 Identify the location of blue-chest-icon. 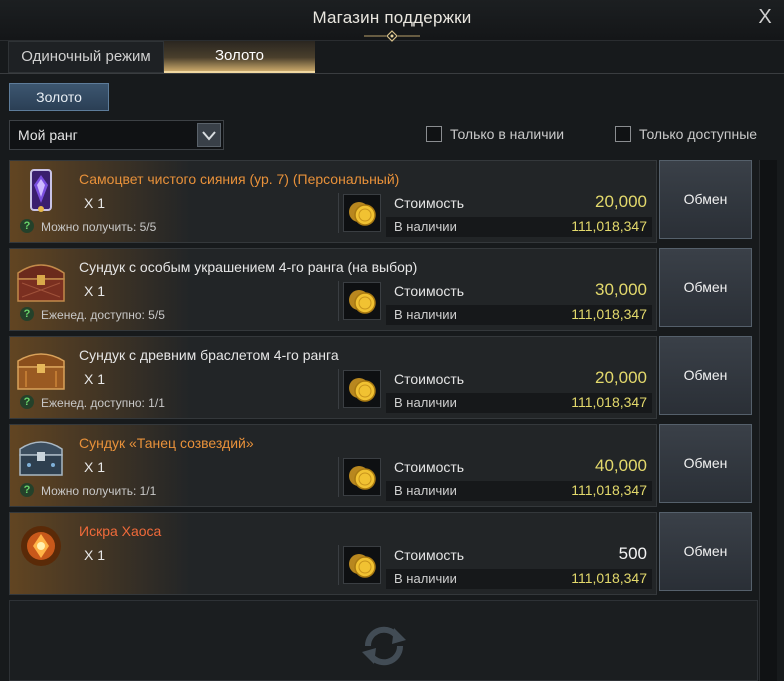
(41, 458).